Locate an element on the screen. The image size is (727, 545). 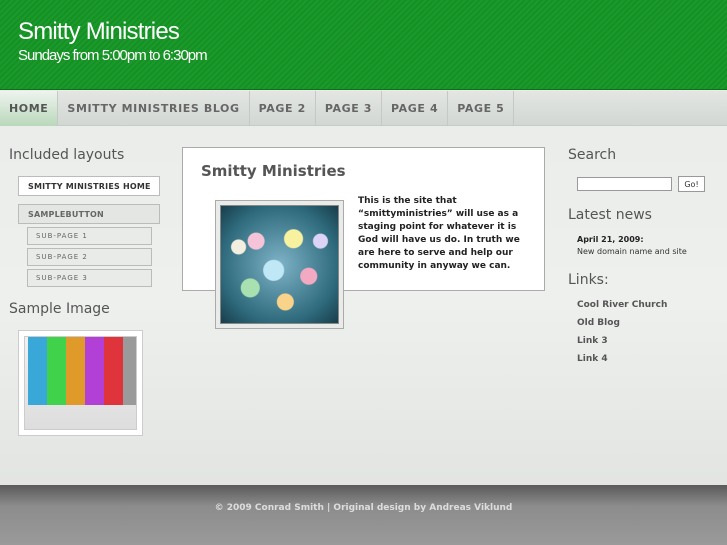
sample-image-frame is located at coordinates (80, 383).